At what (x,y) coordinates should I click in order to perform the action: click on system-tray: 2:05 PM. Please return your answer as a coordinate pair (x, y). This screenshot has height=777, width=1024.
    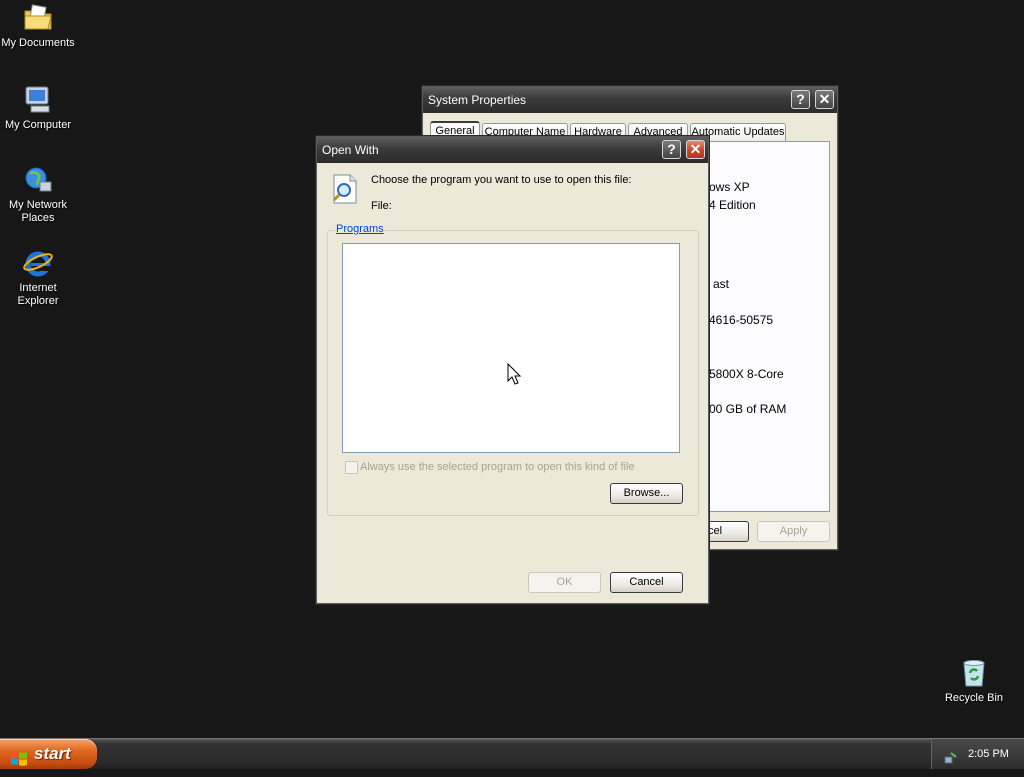
    Looking at the image, I should click on (977, 754).